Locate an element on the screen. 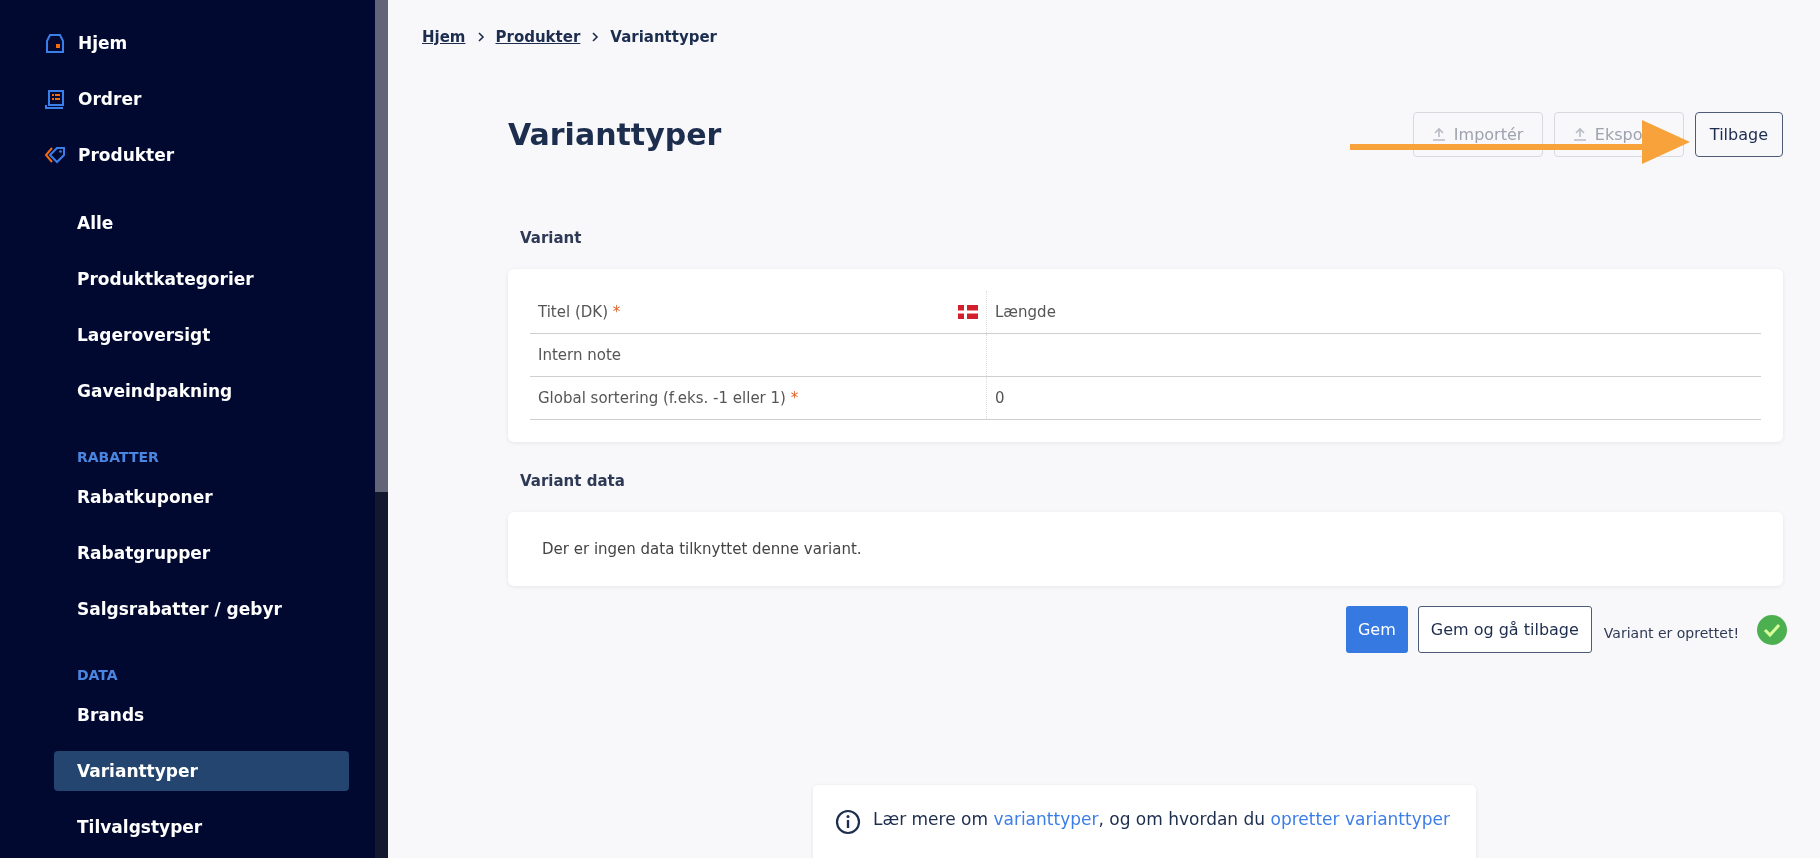  sidebar-item: Produkter is located at coordinates (187, 155).